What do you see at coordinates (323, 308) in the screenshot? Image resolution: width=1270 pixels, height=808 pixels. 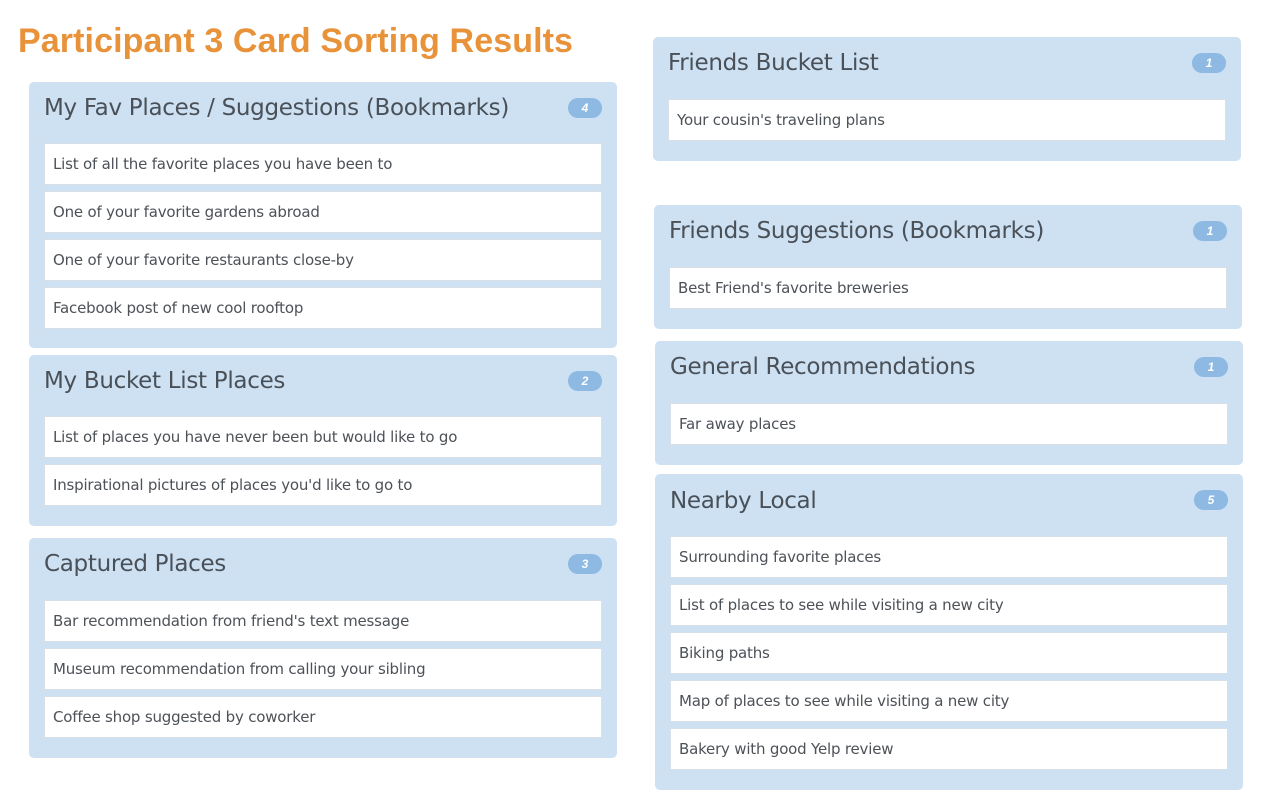 I see `card-item: Facebook post of new cool rooftop` at bounding box center [323, 308].